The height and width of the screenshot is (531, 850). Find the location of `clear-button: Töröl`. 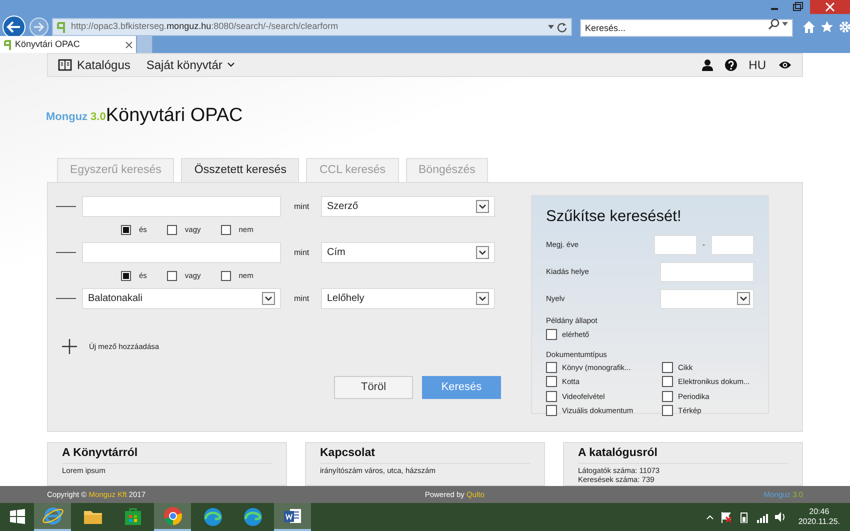

clear-button: Töröl is located at coordinates (373, 387).